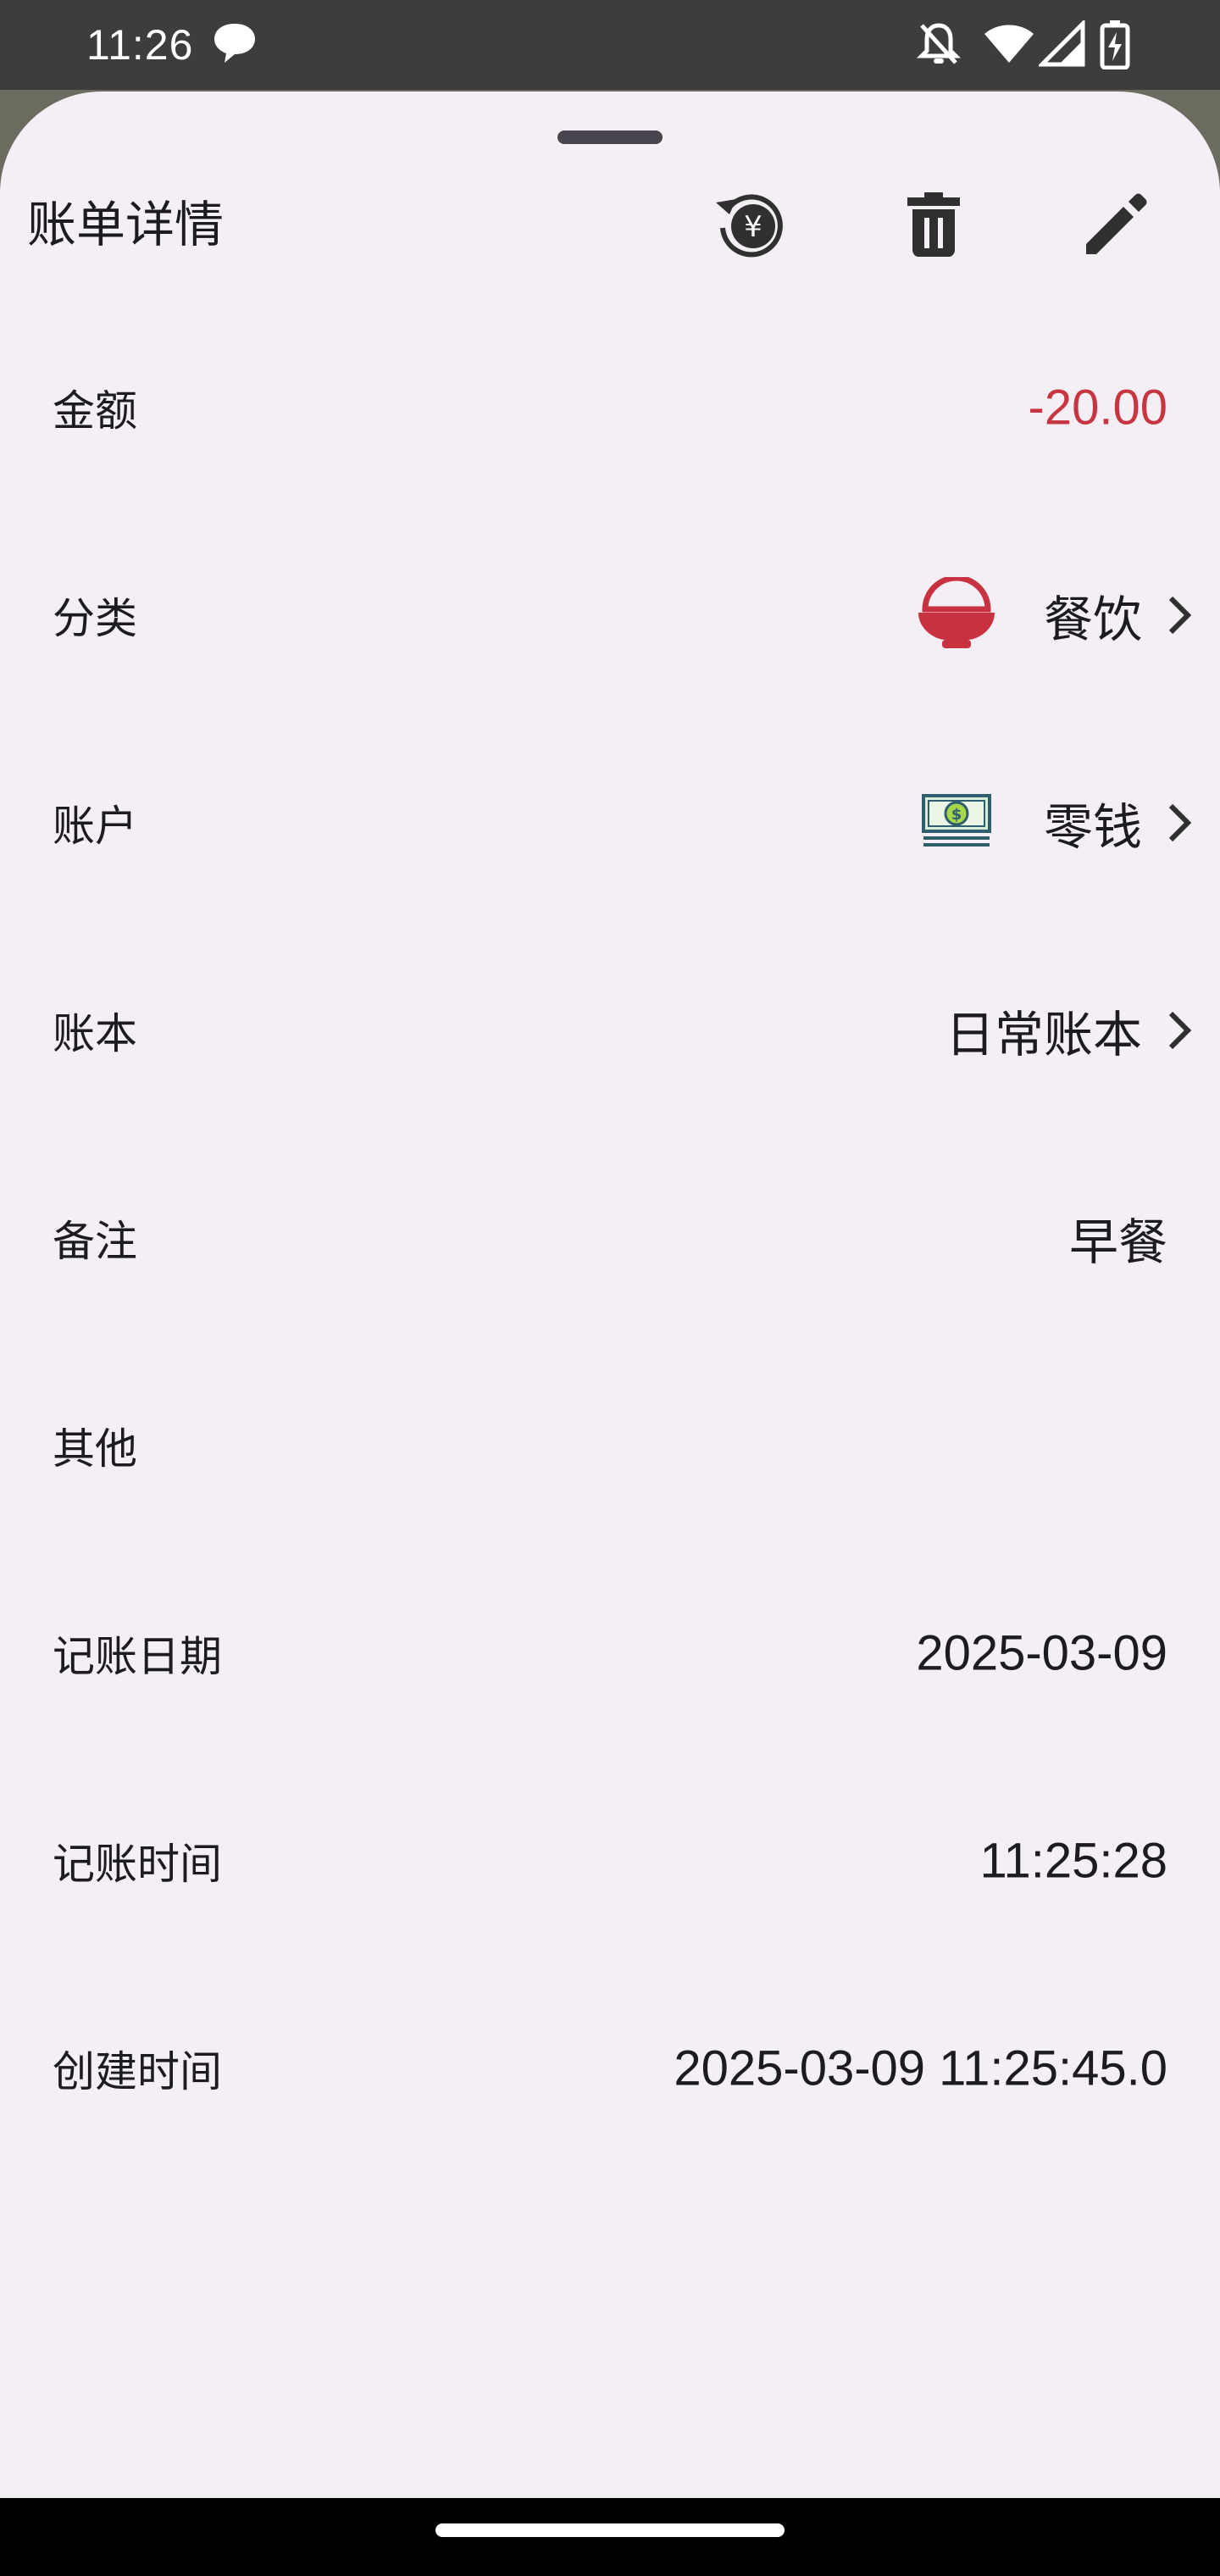 Image resolution: width=1220 pixels, height=2576 pixels. Describe the element at coordinates (1117, 1242) in the screenshot. I see `remark-value: 早餐` at that location.